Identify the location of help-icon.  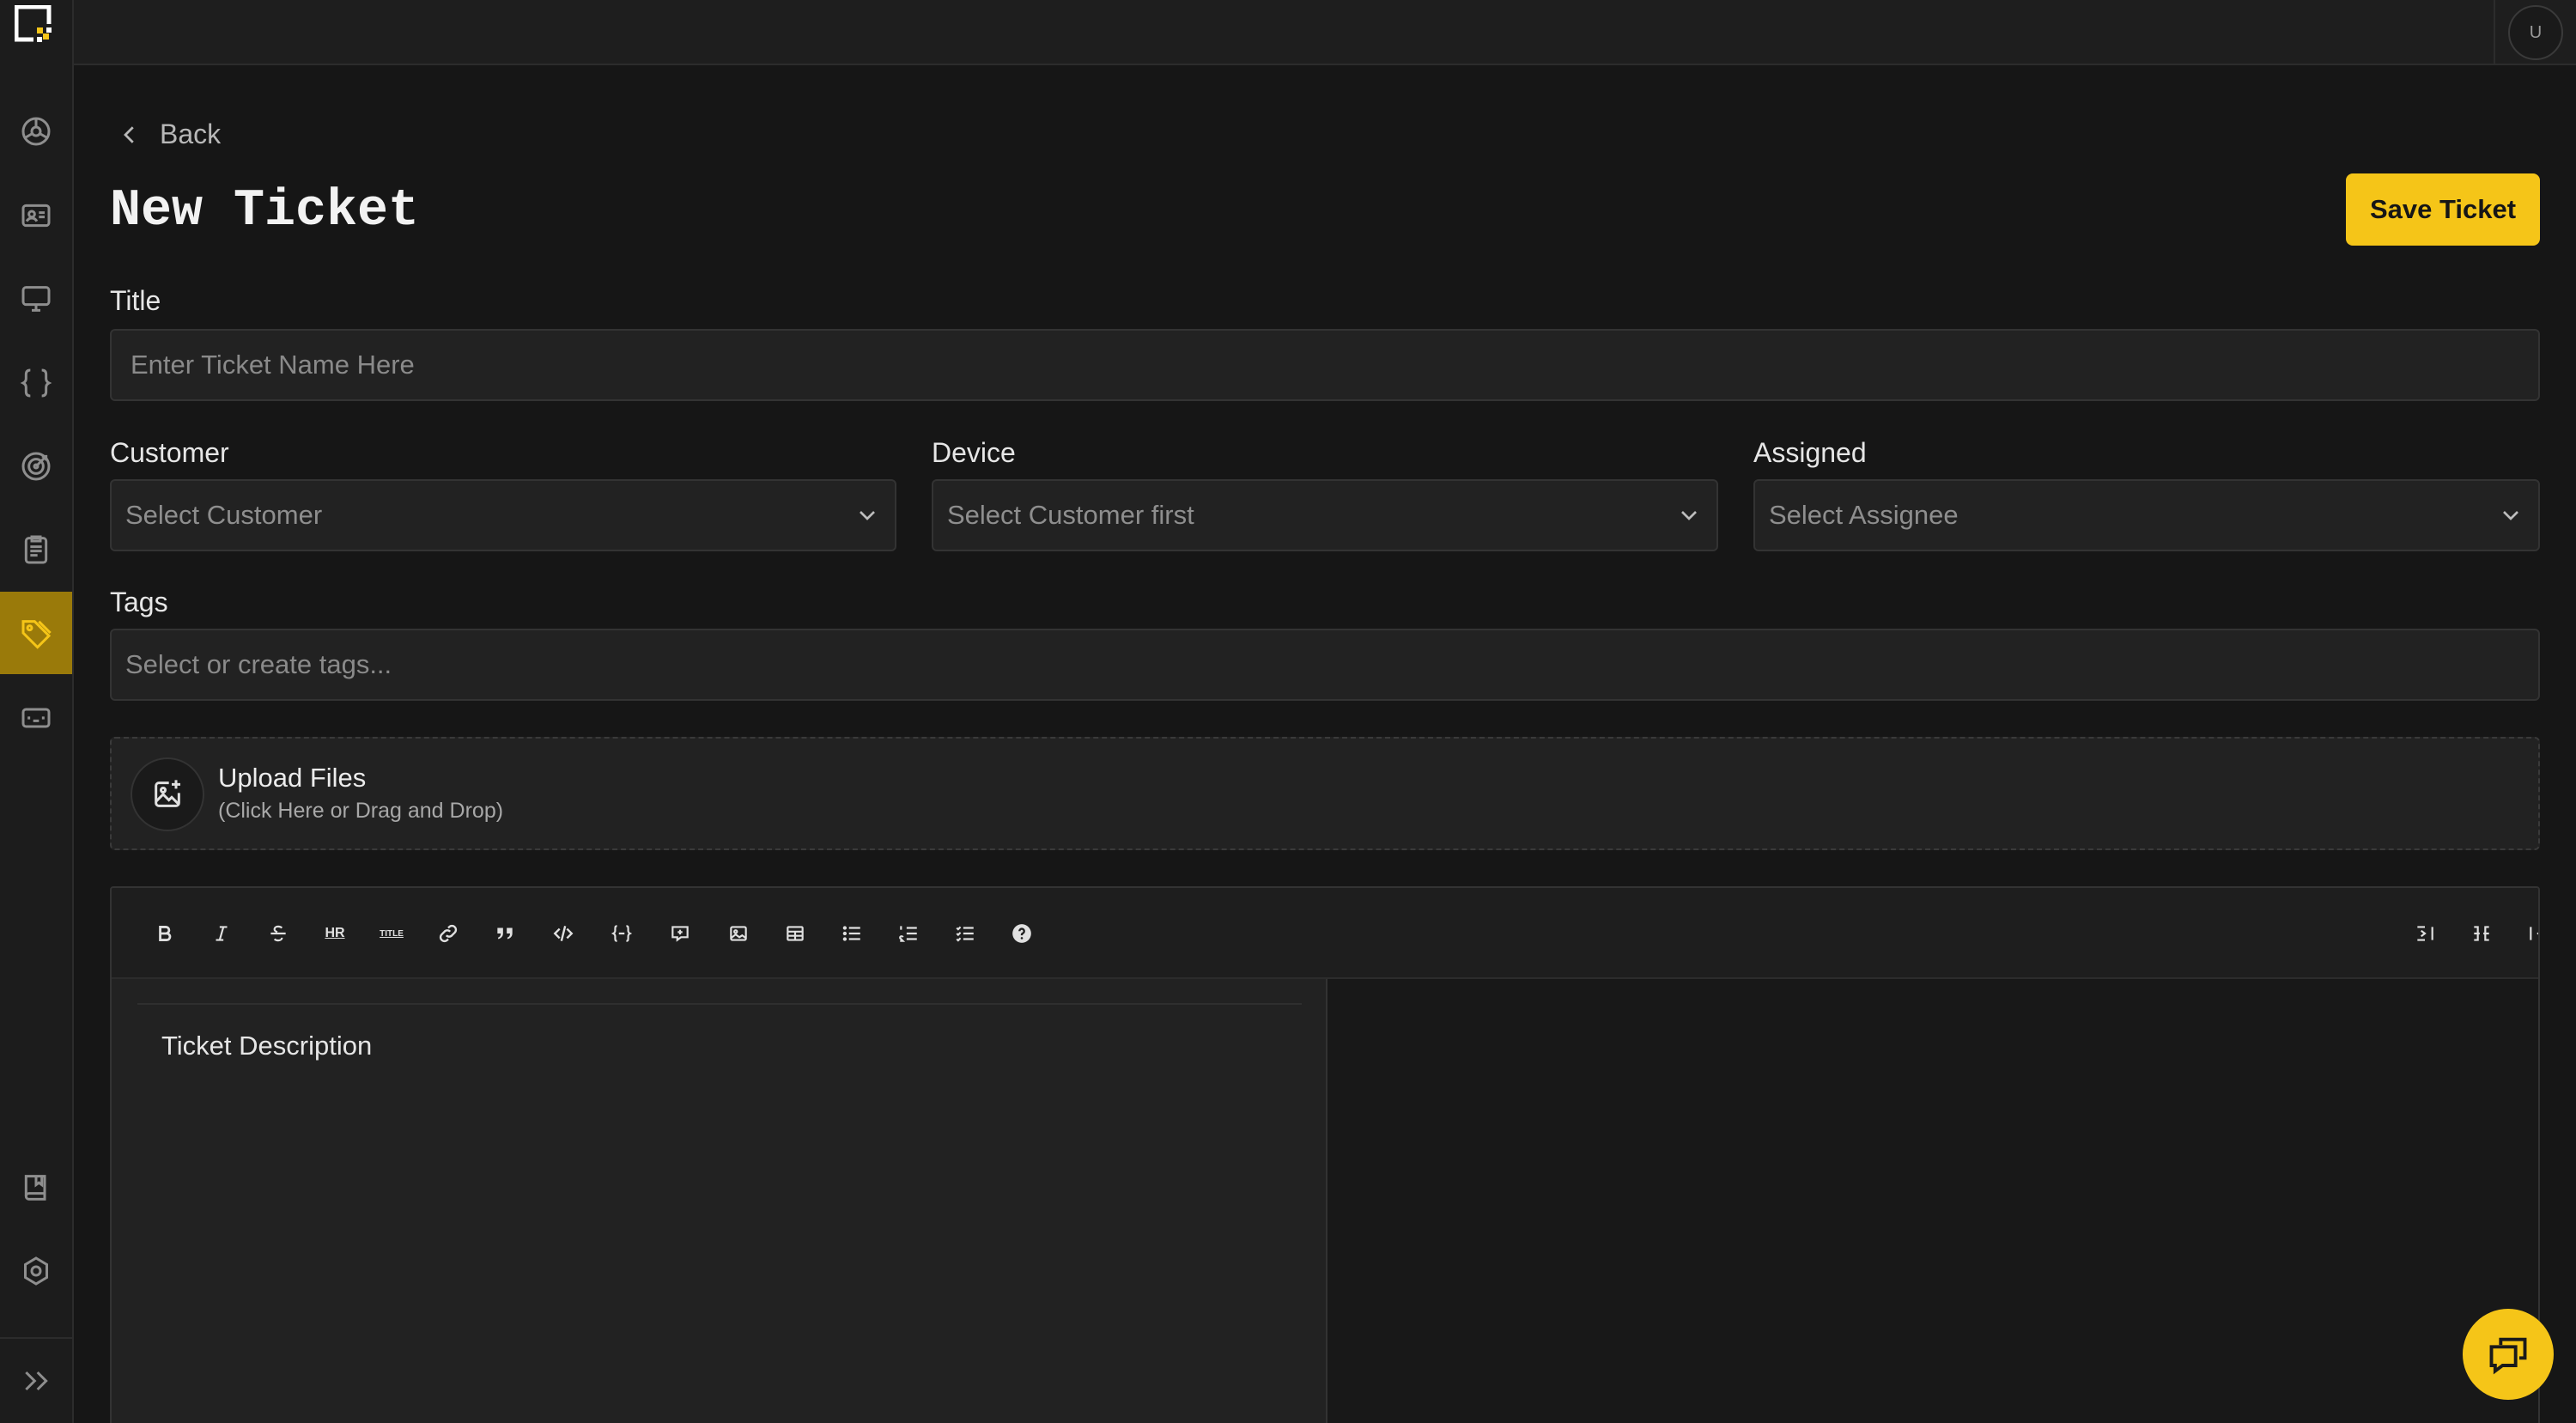
(1021, 933).